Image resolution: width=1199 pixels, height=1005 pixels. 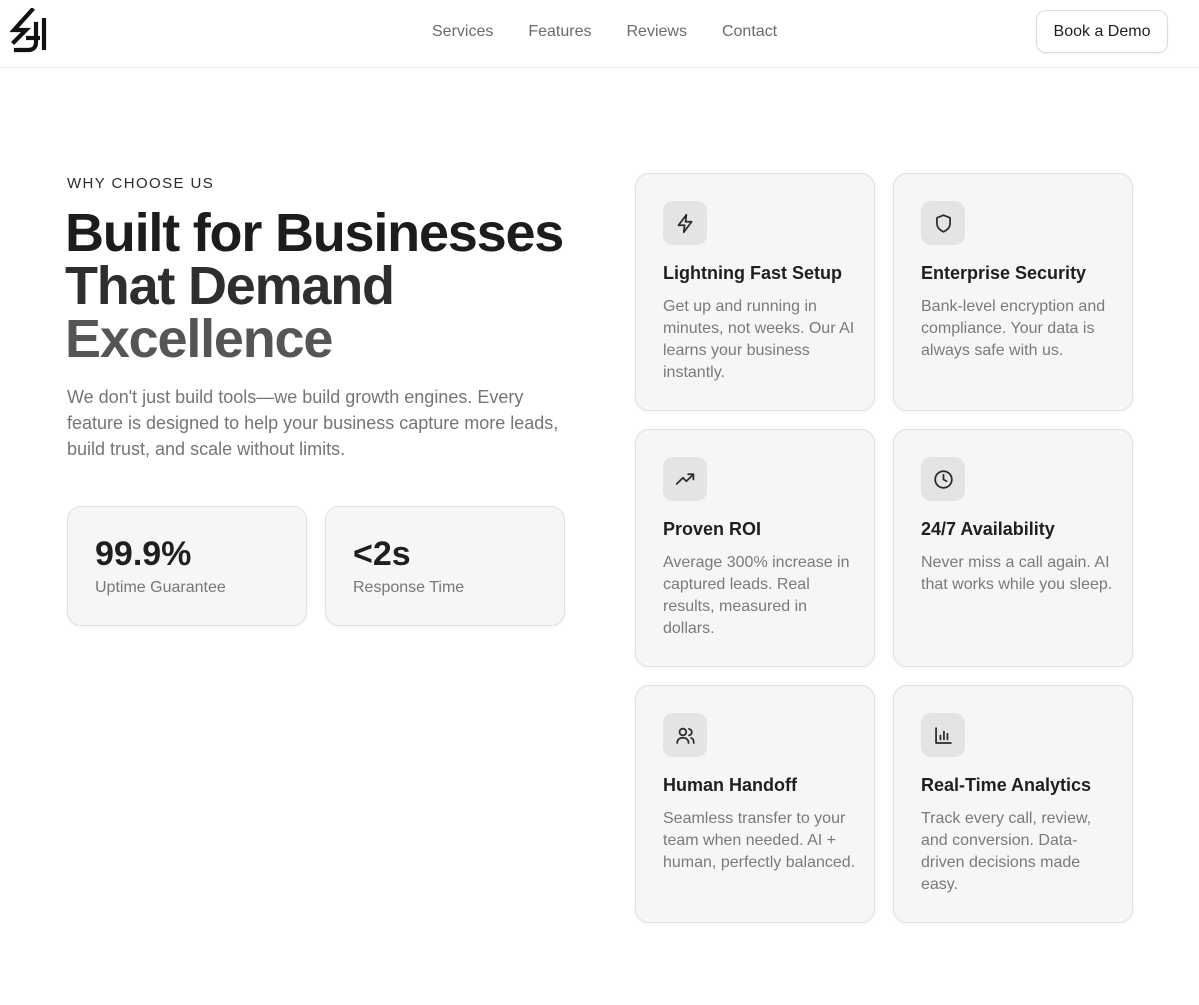 What do you see at coordinates (29, 31) in the screenshot?
I see `brand-logo-icon` at bounding box center [29, 31].